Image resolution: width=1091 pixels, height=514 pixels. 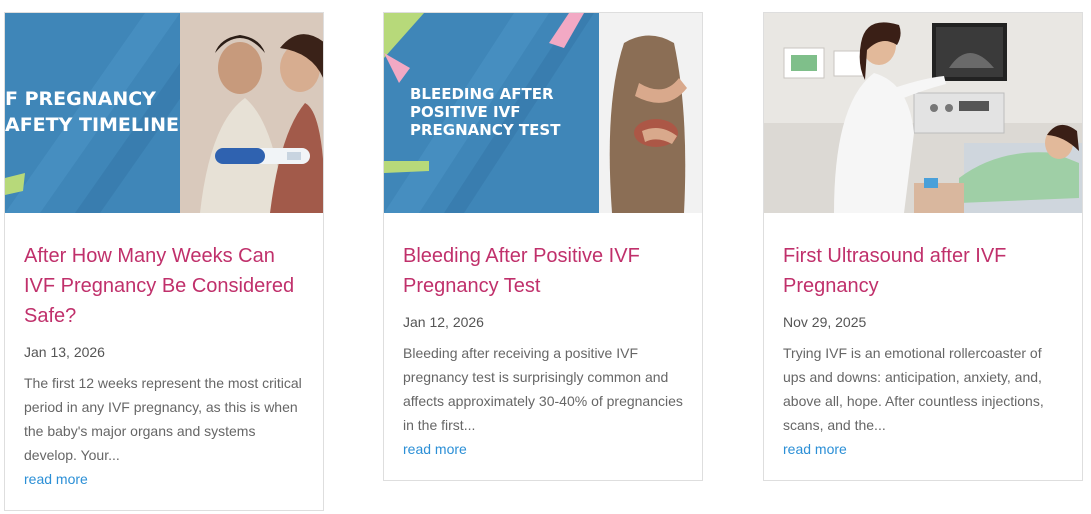 What do you see at coordinates (80, 99) in the screenshot?
I see `thumbnail-overlay-line: F PREGNANCY` at bounding box center [80, 99].